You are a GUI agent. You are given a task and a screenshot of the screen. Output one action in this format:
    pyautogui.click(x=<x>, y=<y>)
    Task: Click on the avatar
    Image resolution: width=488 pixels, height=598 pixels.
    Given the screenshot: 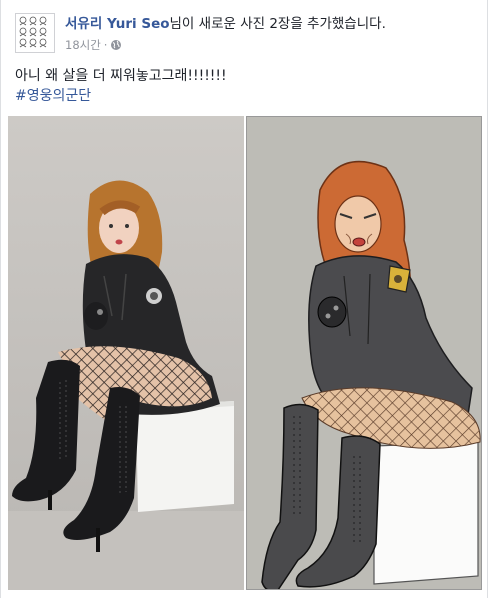 What is the action you would take?
    pyautogui.click(x=35, y=33)
    